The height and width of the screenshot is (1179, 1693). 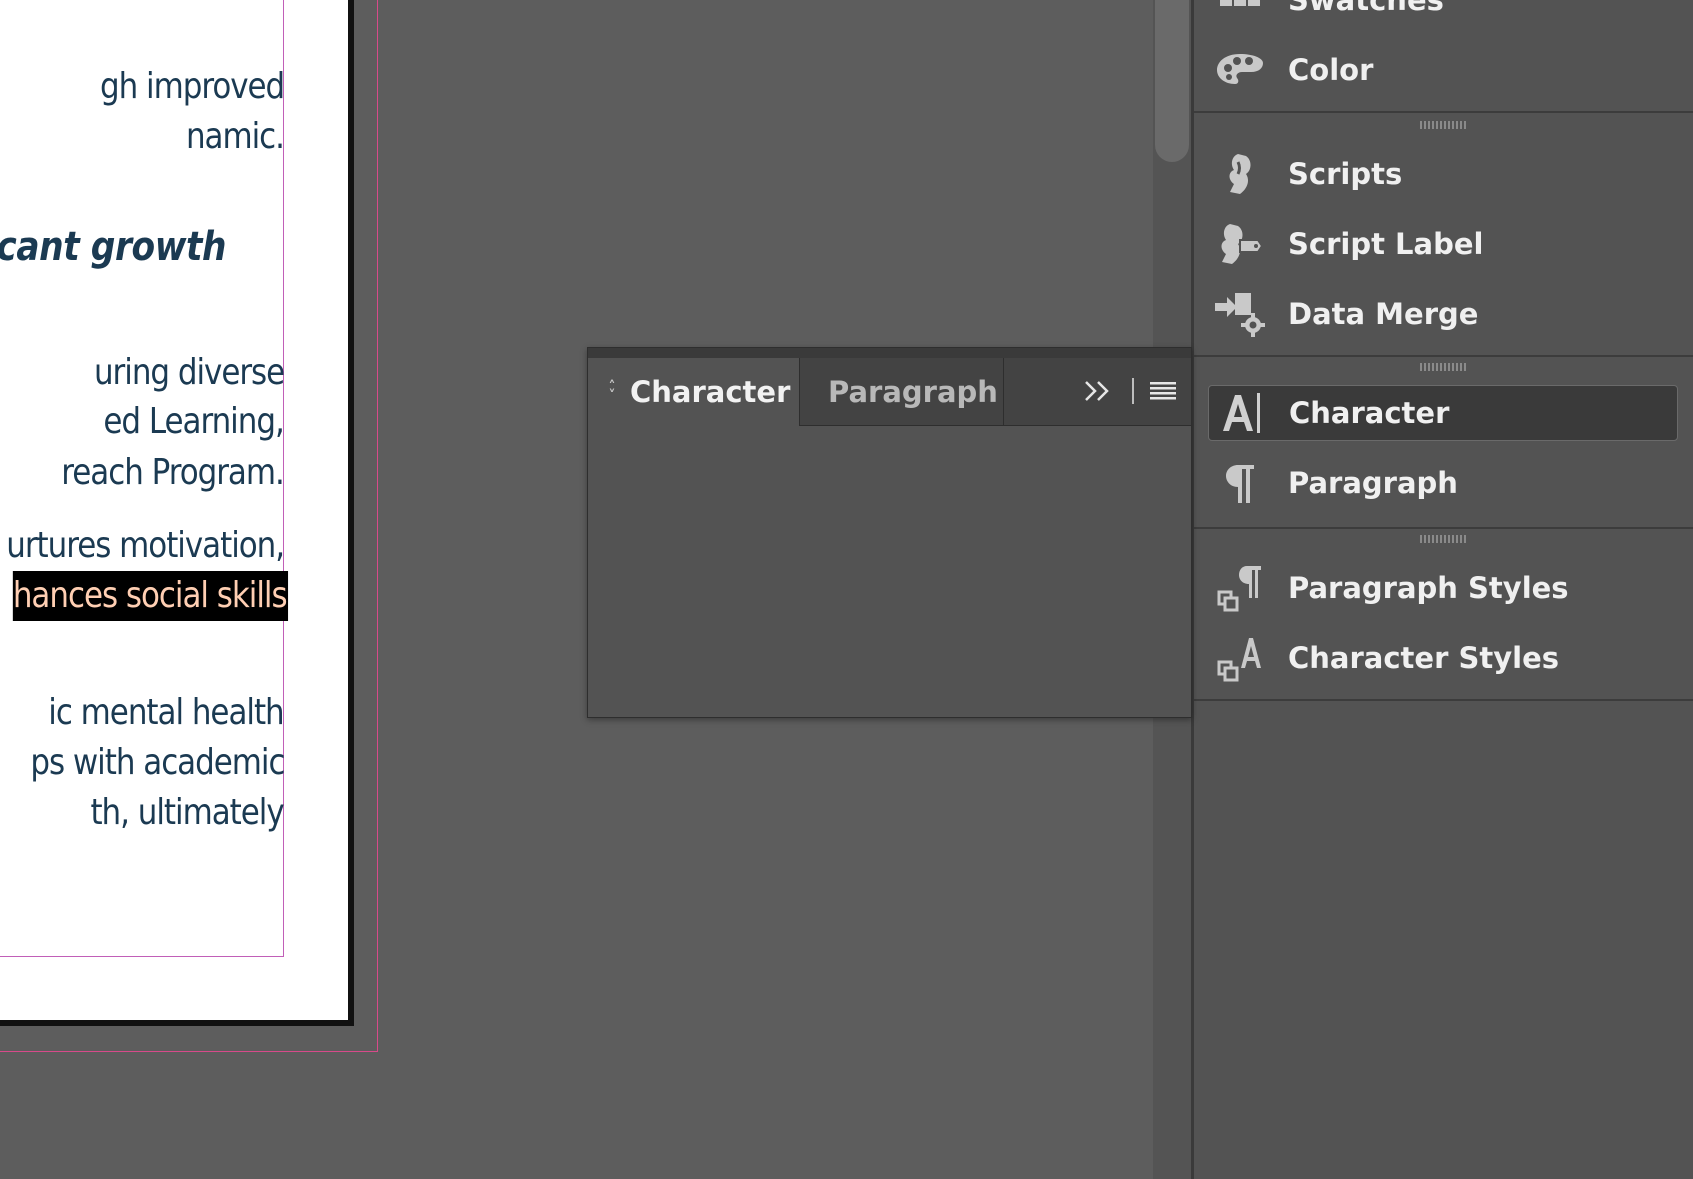 What do you see at coordinates (1383, 314) in the screenshot?
I see `dock-item-label: Data Merge` at bounding box center [1383, 314].